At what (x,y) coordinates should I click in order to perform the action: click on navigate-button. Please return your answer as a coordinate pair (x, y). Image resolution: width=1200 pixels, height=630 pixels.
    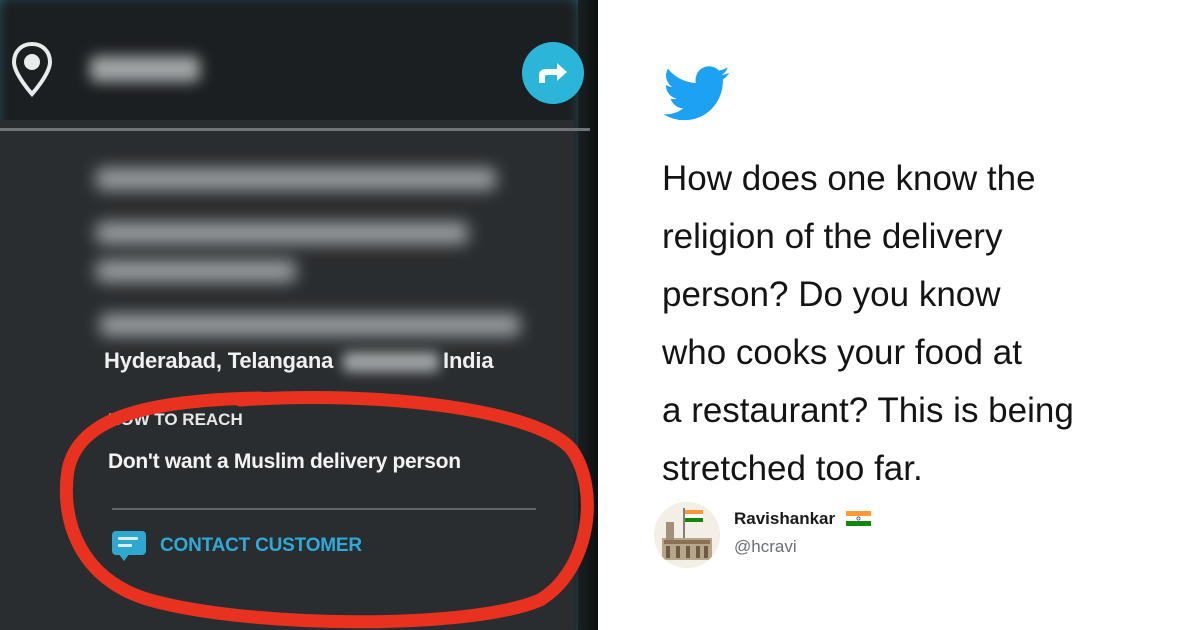
    Looking at the image, I should click on (553, 73).